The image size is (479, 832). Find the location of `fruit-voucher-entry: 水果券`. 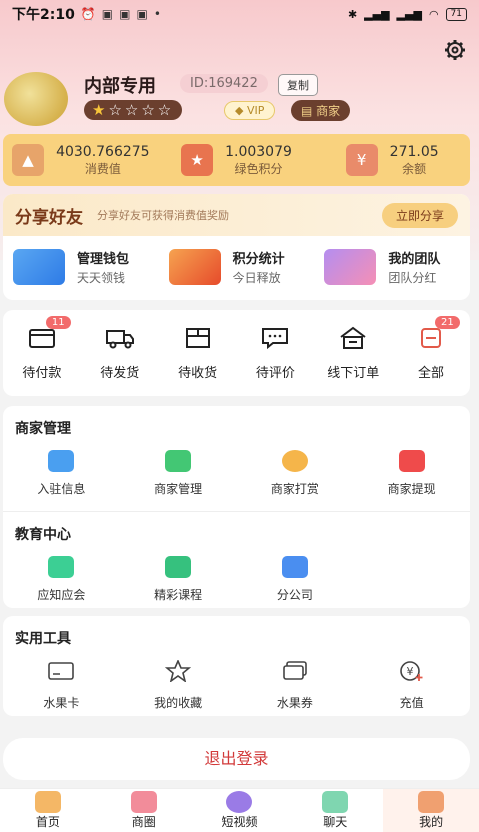

fruit-voucher-entry: 水果券 is located at coordinates (295, 685).